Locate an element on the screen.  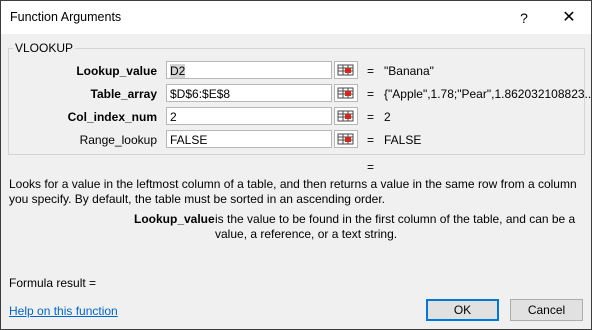
function-result-equals: = is located at coordinates (371, 167).